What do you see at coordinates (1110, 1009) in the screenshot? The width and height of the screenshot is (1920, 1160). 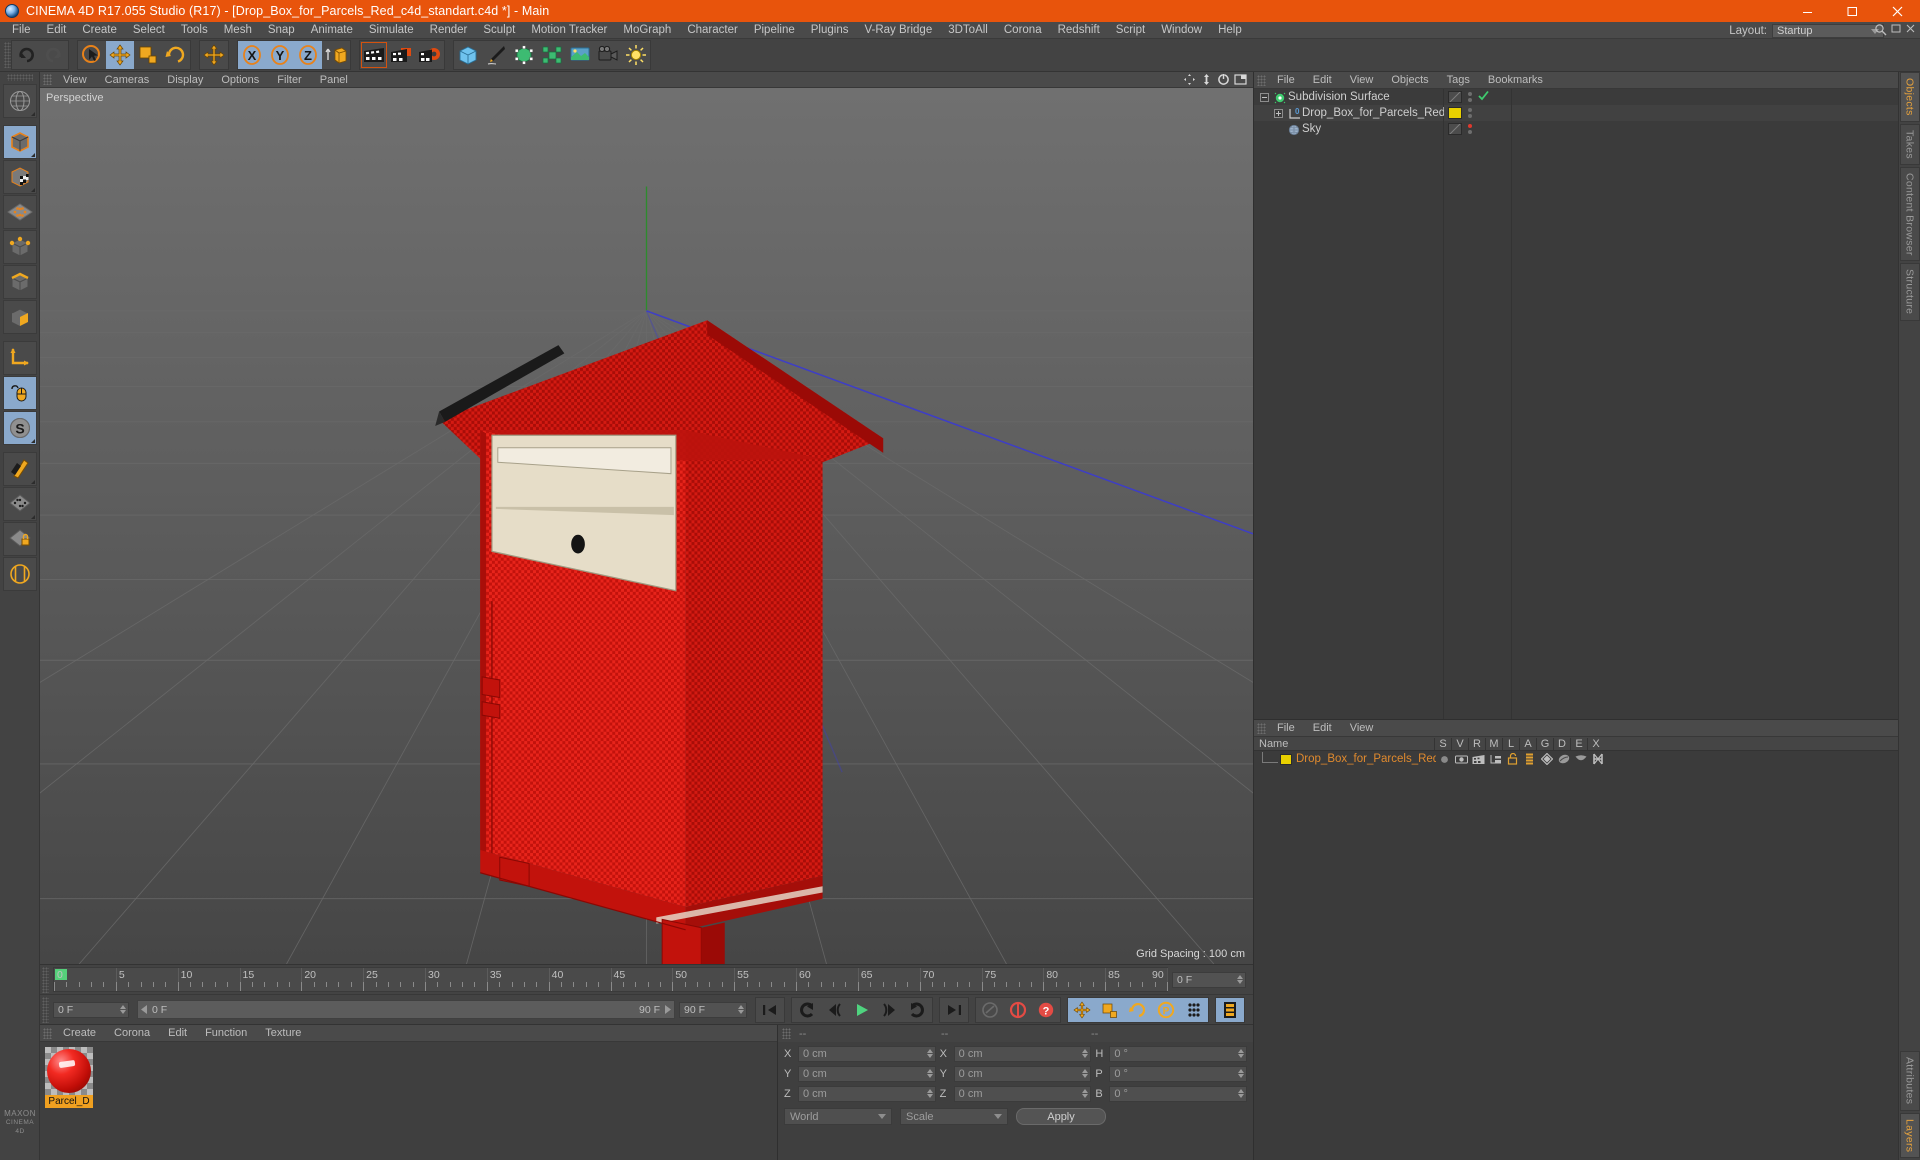 I see `scale-key-icon` at bounding box center [1110, 1009].